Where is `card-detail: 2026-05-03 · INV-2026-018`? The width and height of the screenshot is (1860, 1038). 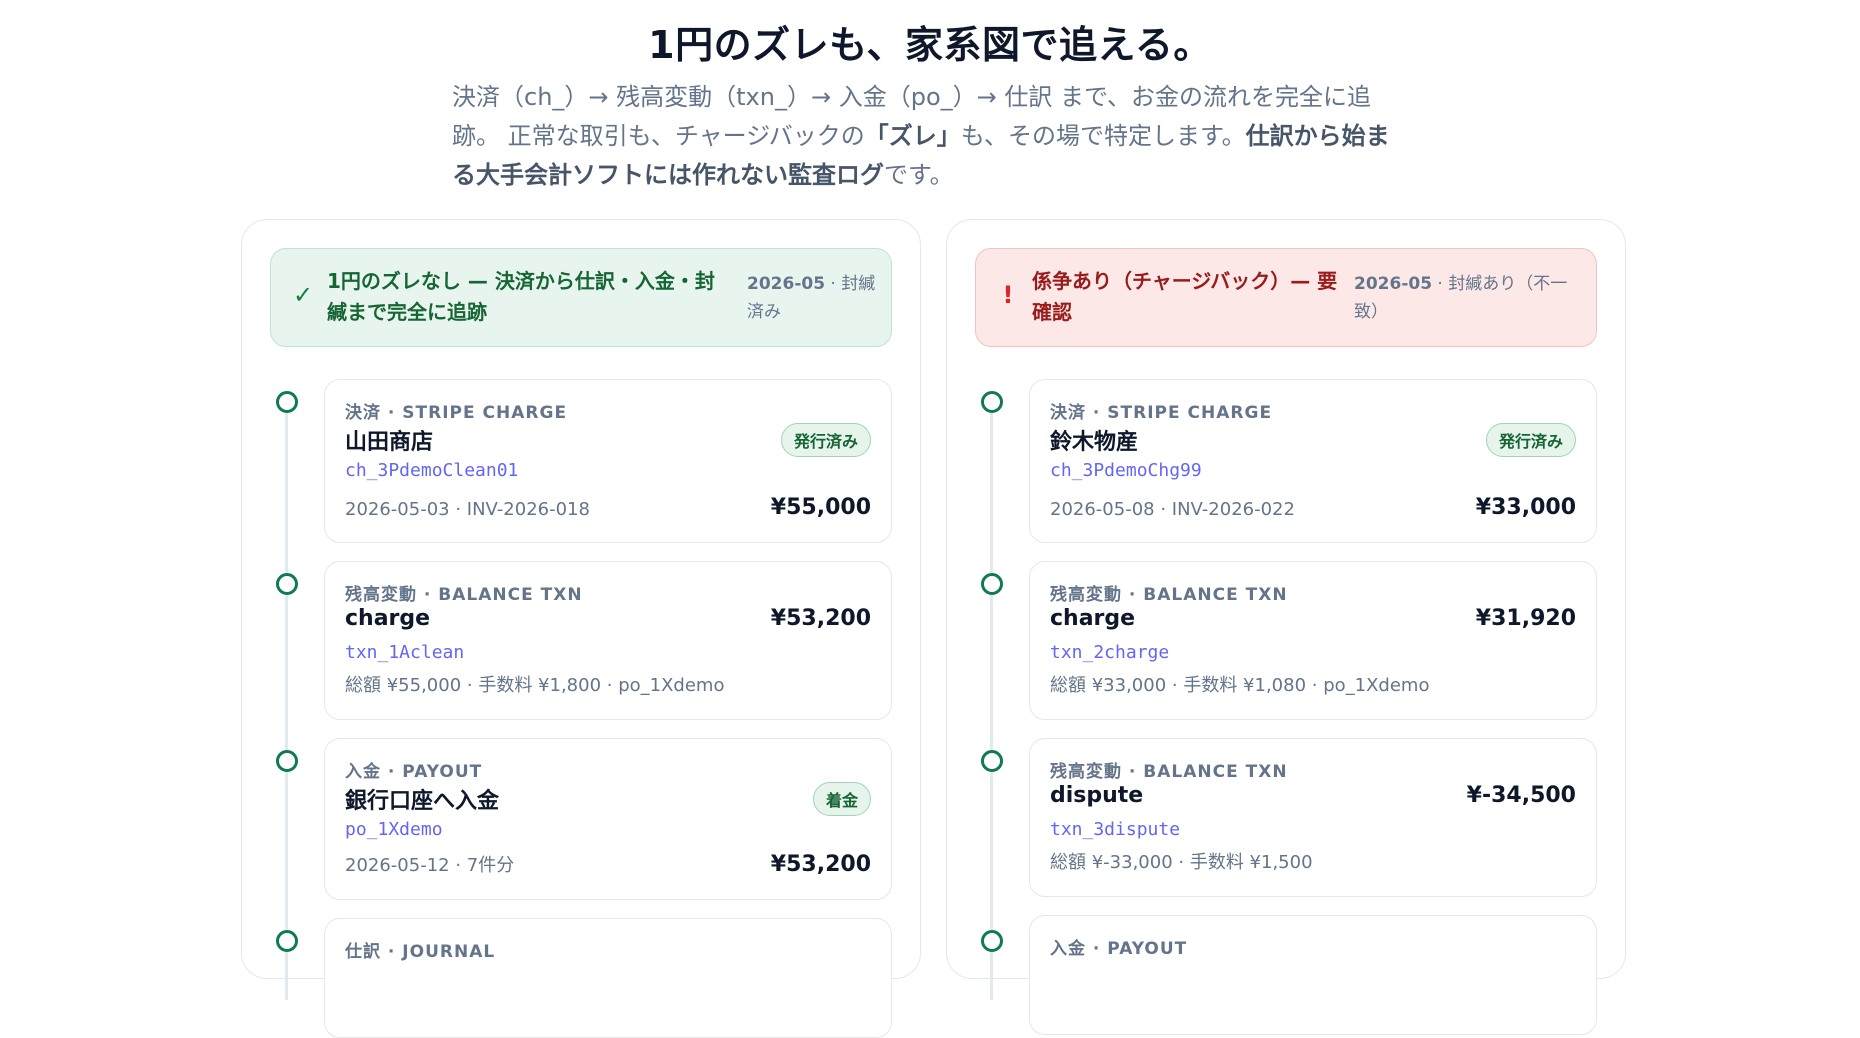
card-detail: 2026-05-03 · INV-2026-018 is located at coordinates (467, 509).